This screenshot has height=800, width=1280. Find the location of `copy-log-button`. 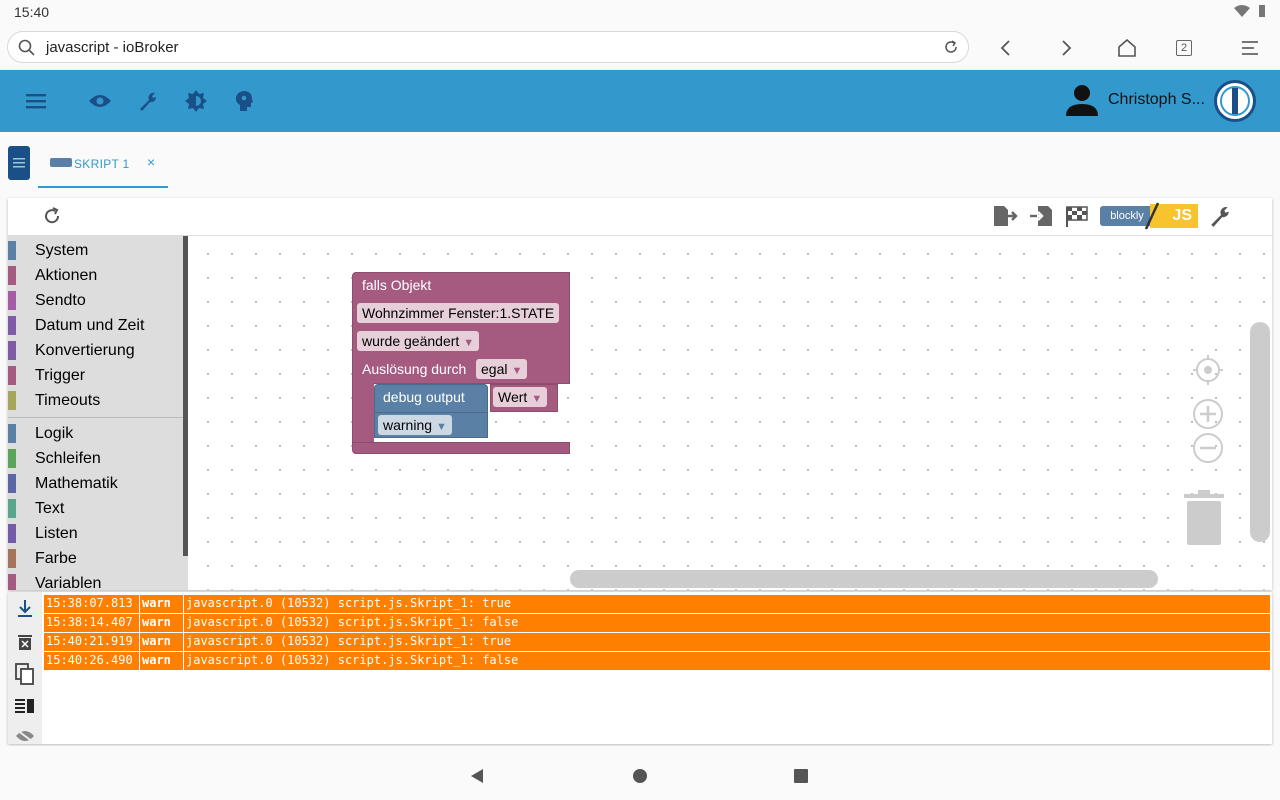

copy-log-button is located at coordinates (25, 674).